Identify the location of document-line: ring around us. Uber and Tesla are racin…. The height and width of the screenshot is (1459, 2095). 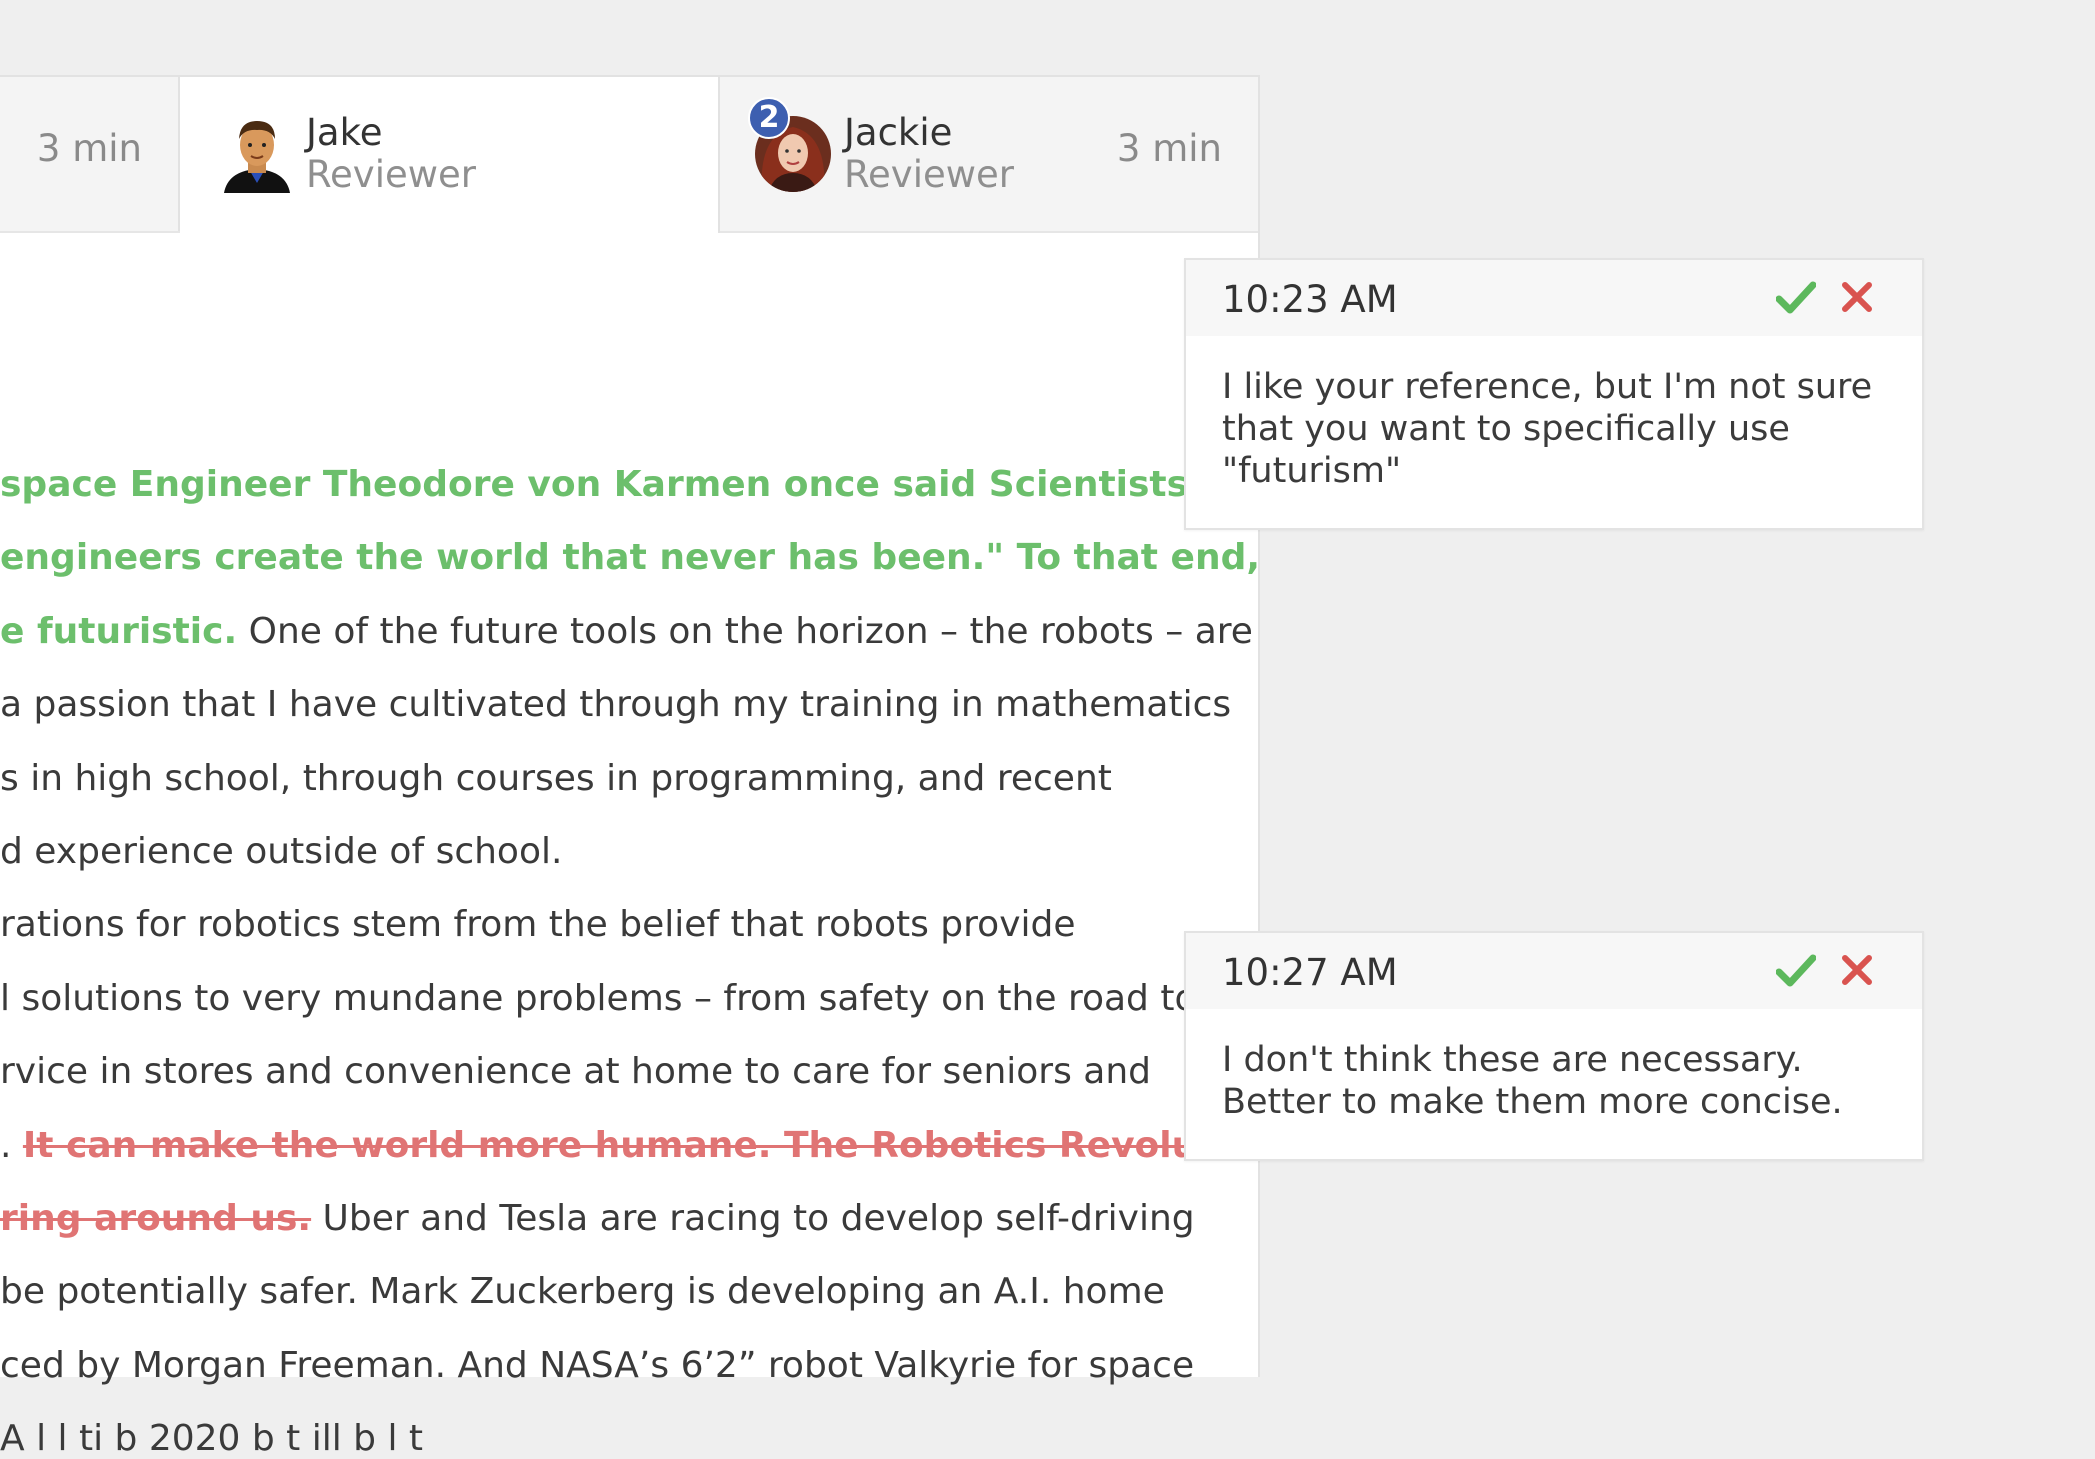
(597, 1218).